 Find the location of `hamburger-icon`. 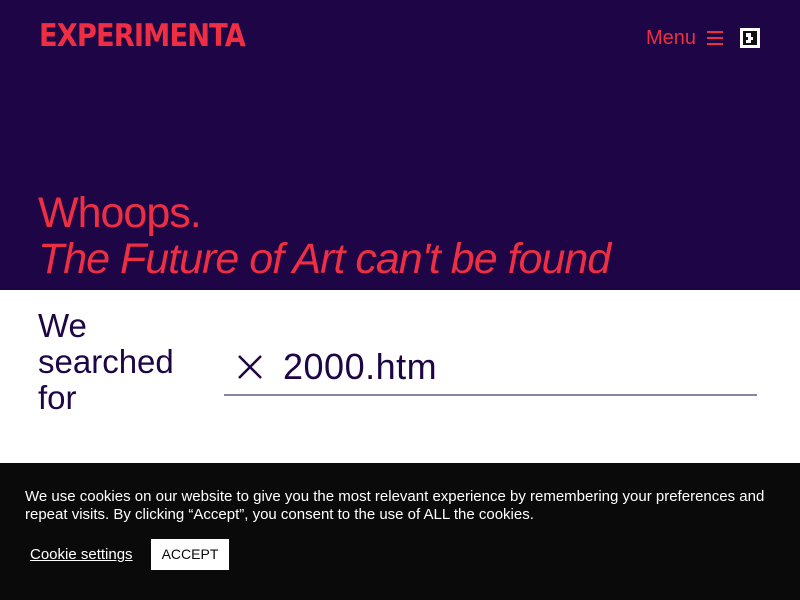

hamburger-icon is located at coordinates (715, 38).